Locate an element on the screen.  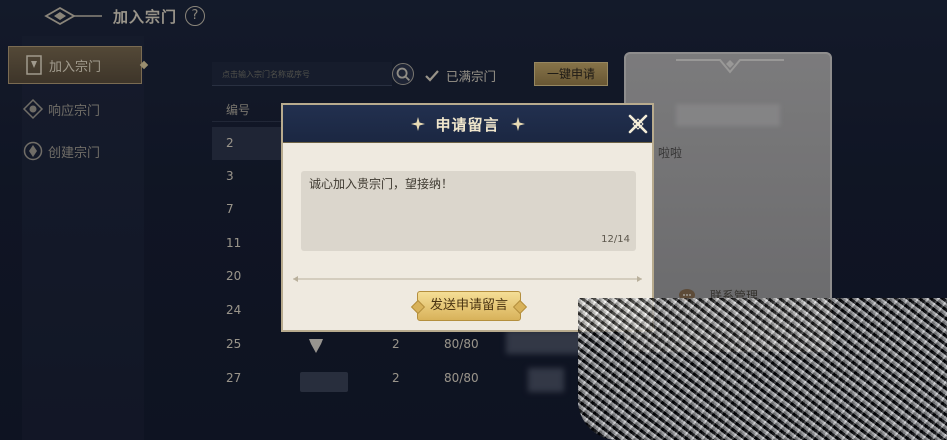
divider is located at coordinates (467, 279).